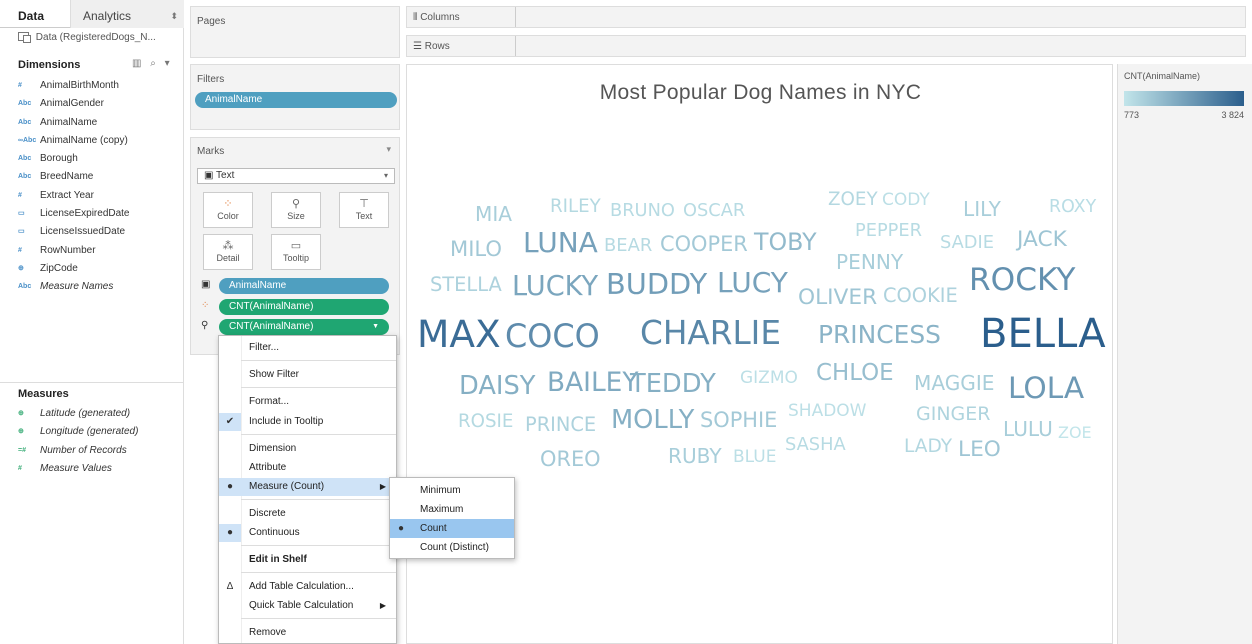 This screenshot has height=644, width=1252. What do you see at coordinates (570, 459) in the screenshot?
I see `word-oreo: OREO` at bounding box center [570, 459].